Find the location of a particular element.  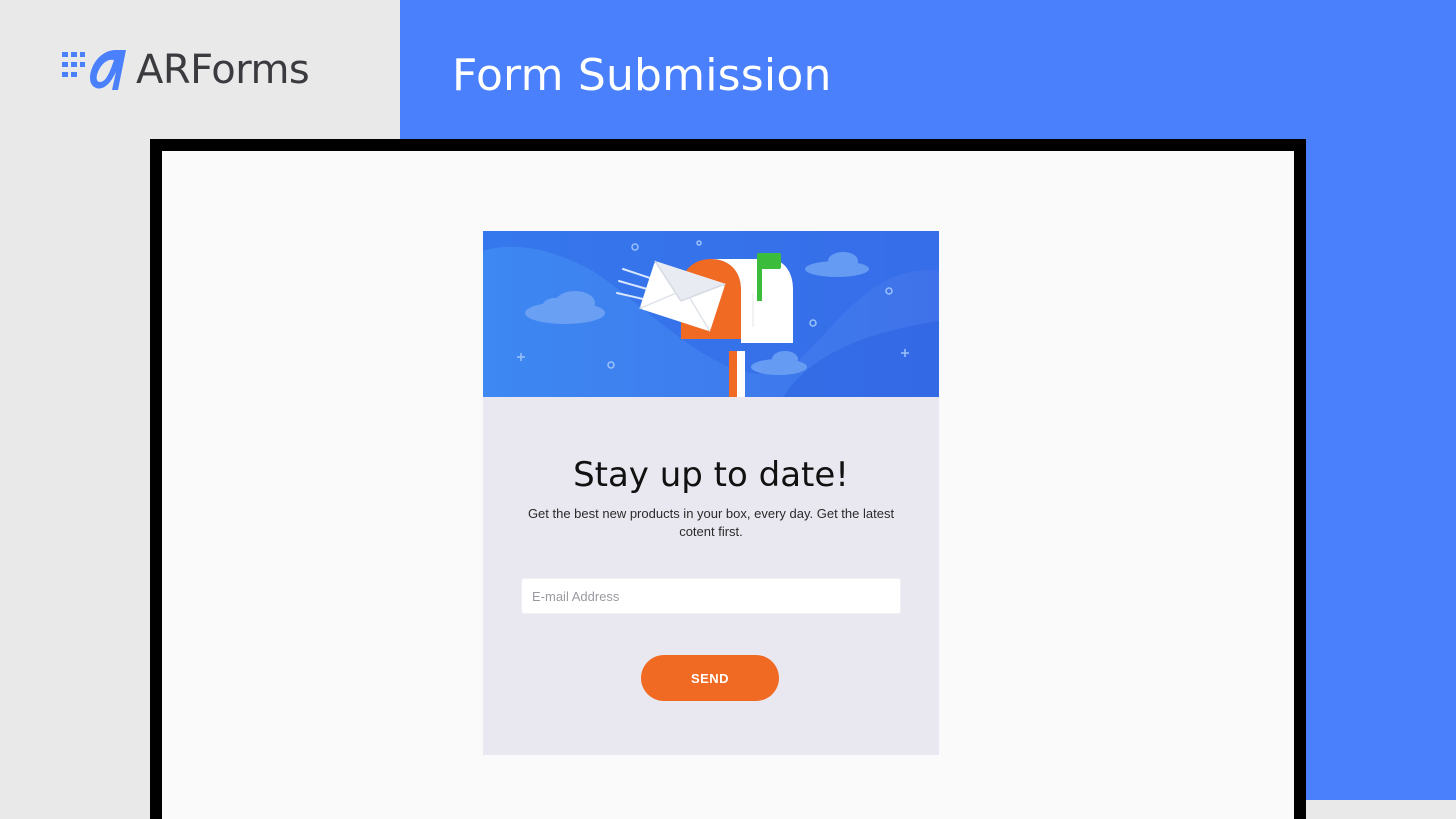

send-button: SEND is located at coordinates (710, 678).